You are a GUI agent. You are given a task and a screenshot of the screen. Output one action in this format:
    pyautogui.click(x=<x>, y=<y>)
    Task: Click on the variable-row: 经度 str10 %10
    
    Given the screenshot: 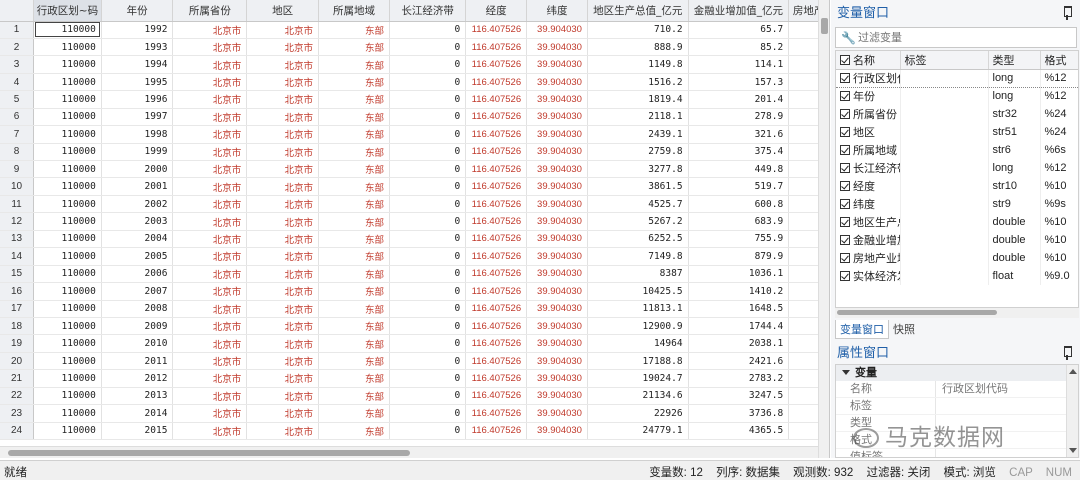 What is the action you would take?
    pyautogui.click(x=957, y=186)
    